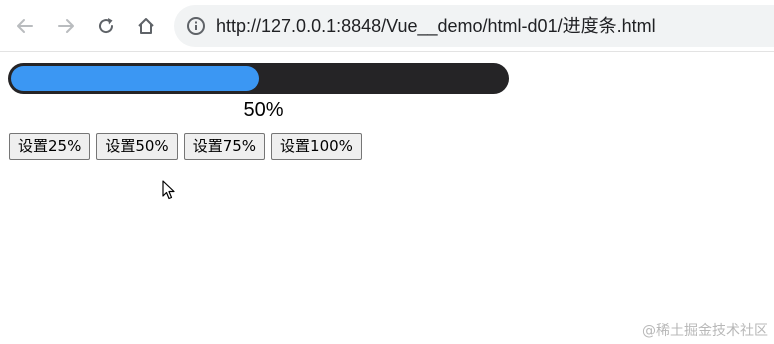 The width and height of the screenshot is (774, 344). I want to click on mouse-cursor-icon, so click(168, 190).